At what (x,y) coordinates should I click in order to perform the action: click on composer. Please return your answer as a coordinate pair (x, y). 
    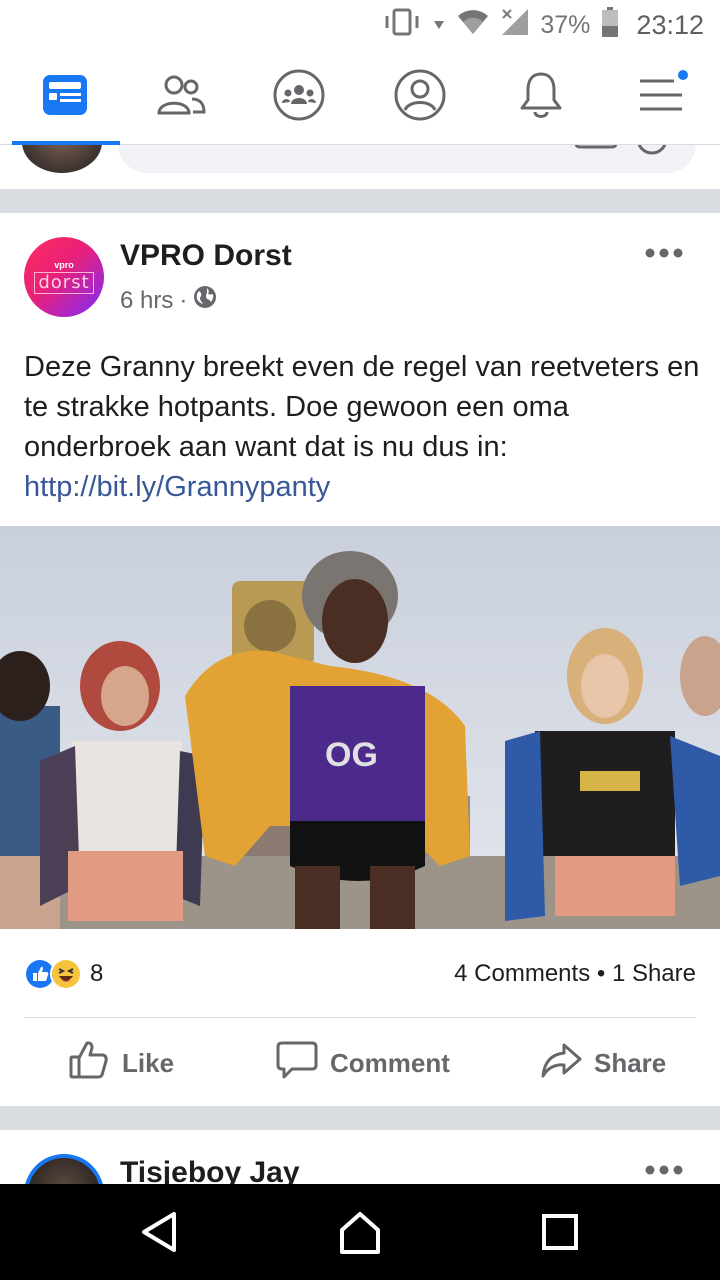
    Looking at the image, I should click on (360, 167).